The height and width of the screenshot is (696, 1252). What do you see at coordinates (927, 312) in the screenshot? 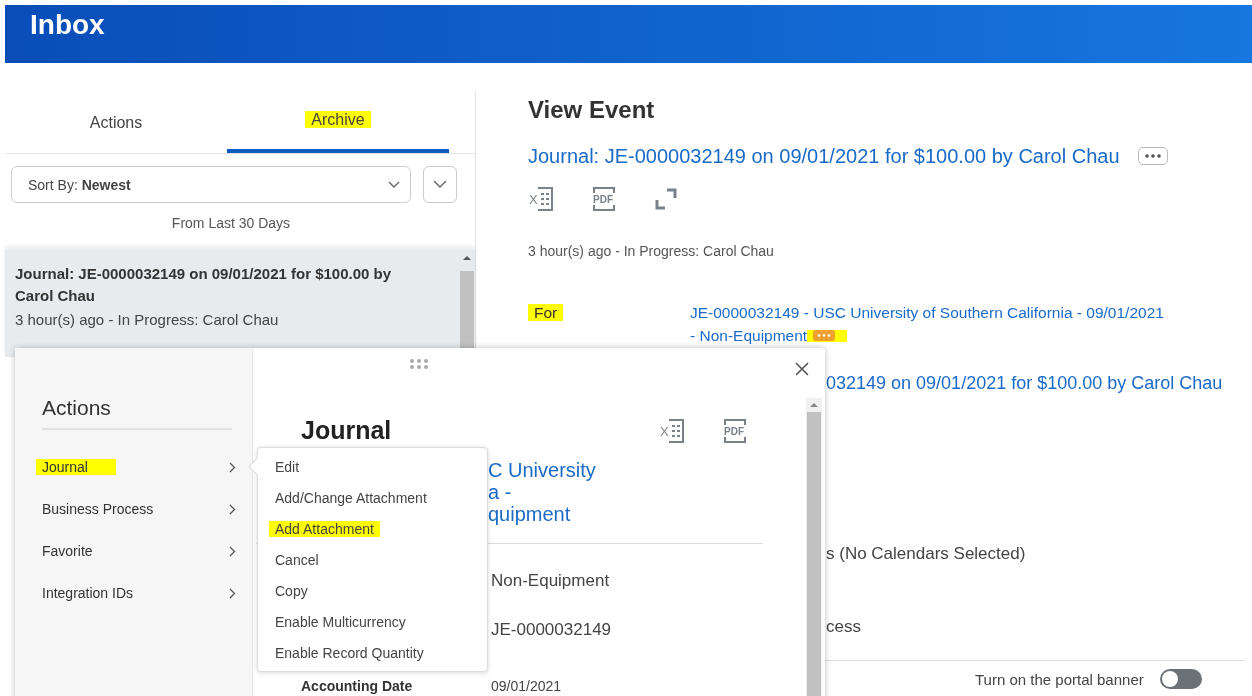
I see `field-value-link: JE-0000032149 - USC University of Southern California - 09/01/2021` at bounding box center [927, 312].